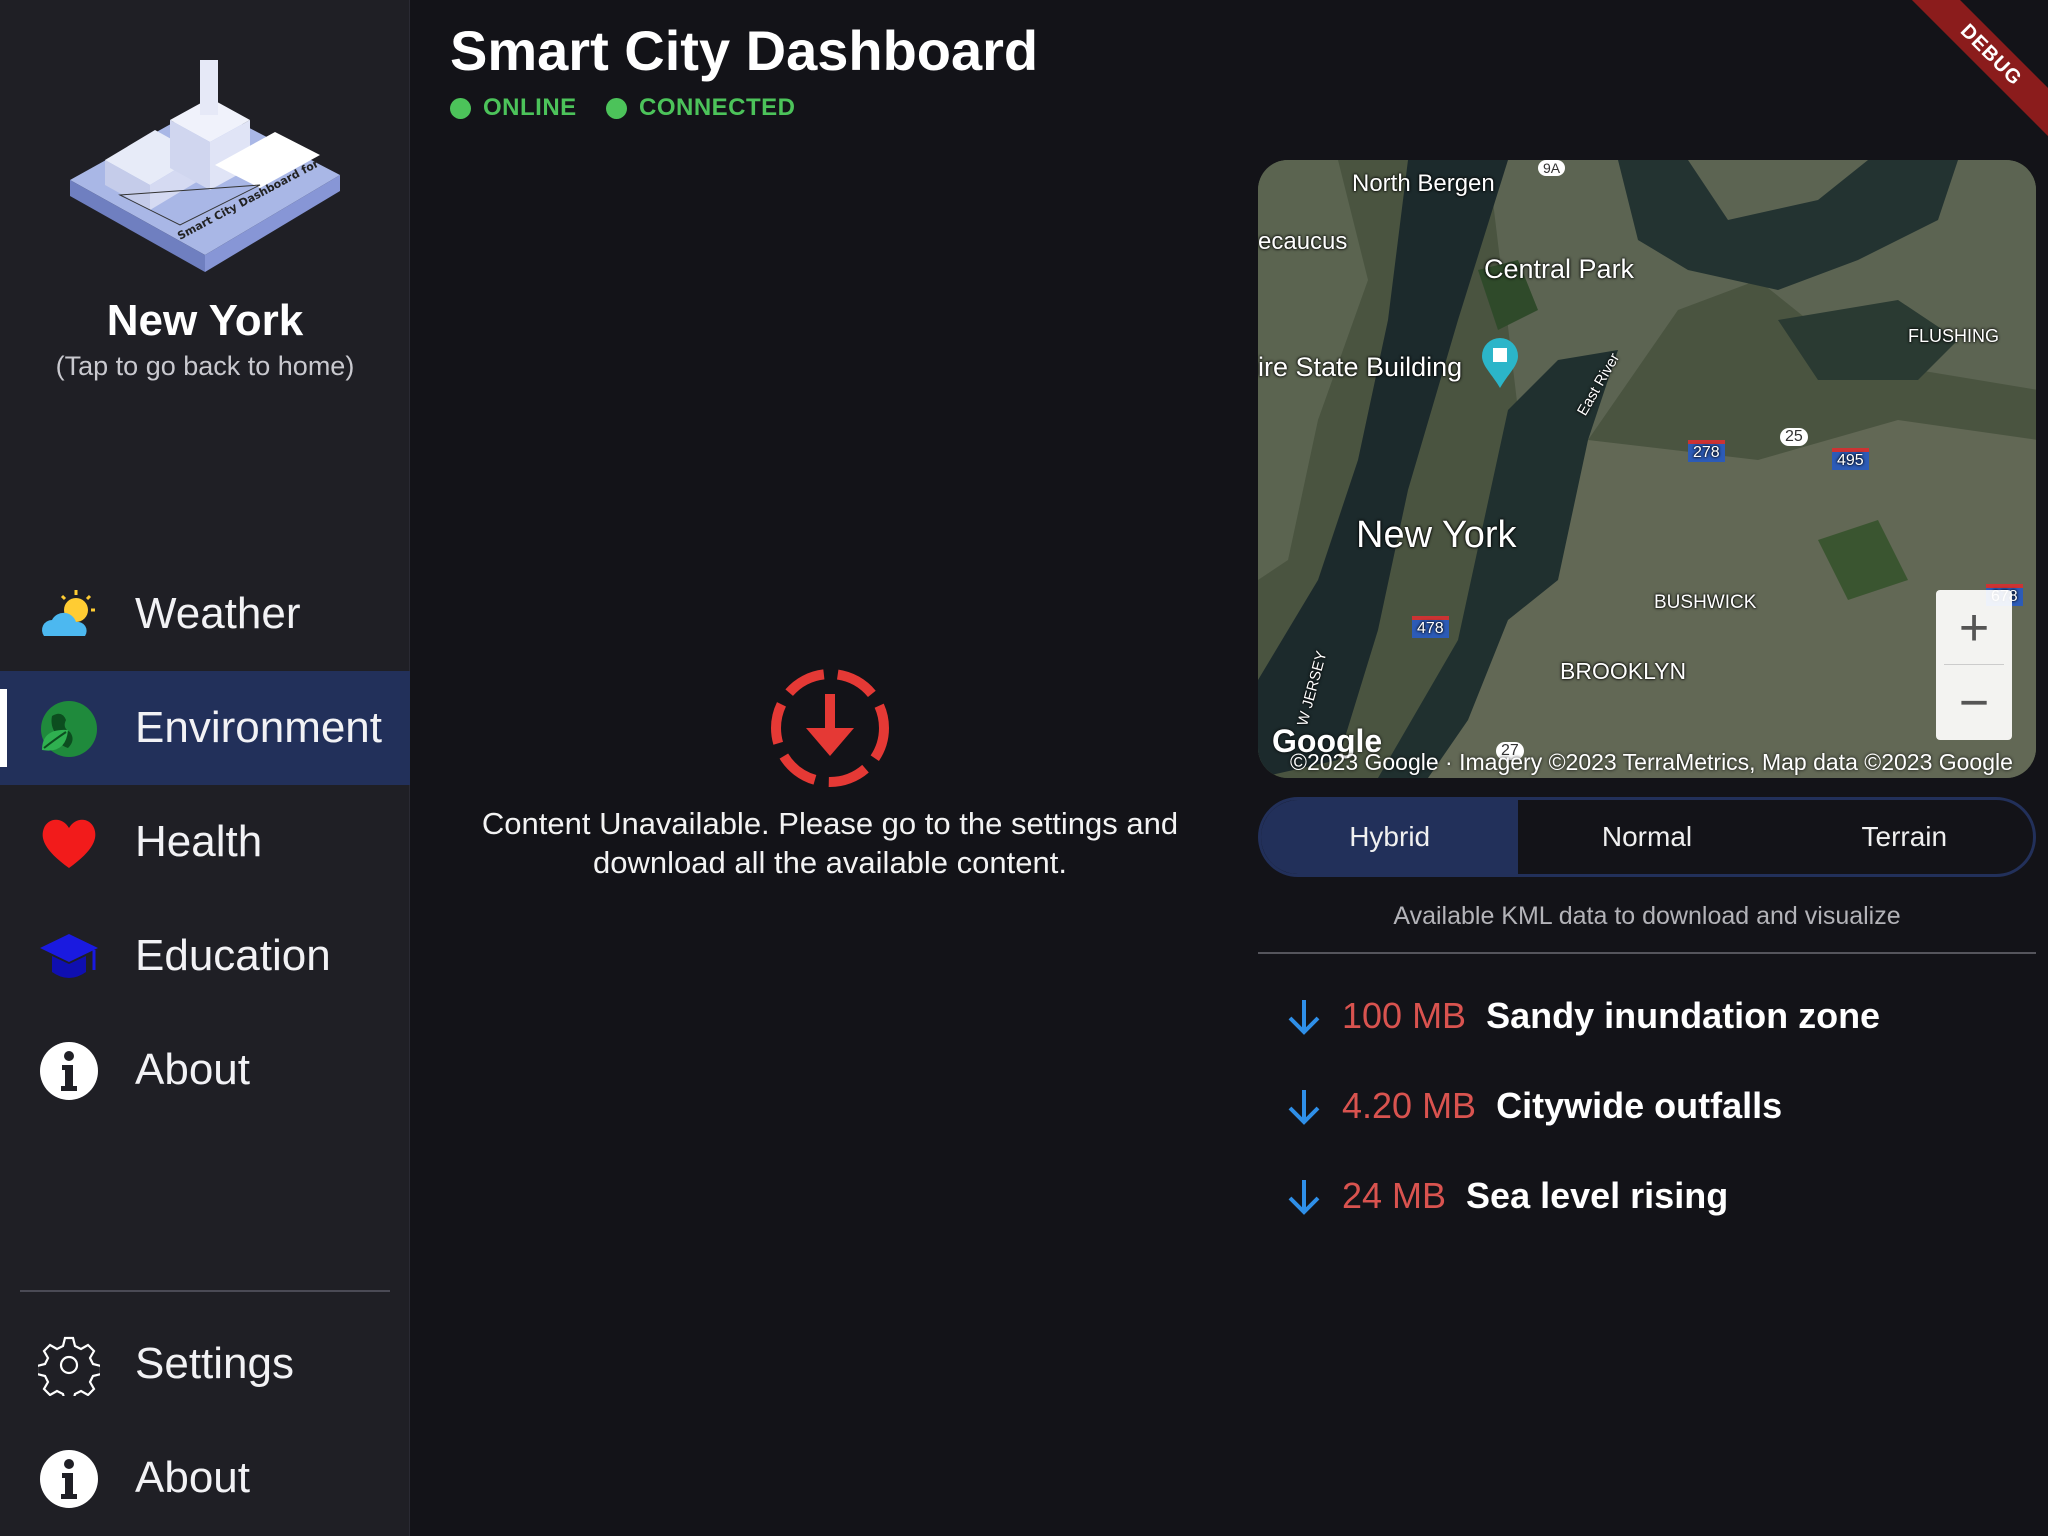 Image resolution: width=2048 pixels, height=1536 pixels. I want to click on sidebar-item-environment: Environment, so click(205, 728).